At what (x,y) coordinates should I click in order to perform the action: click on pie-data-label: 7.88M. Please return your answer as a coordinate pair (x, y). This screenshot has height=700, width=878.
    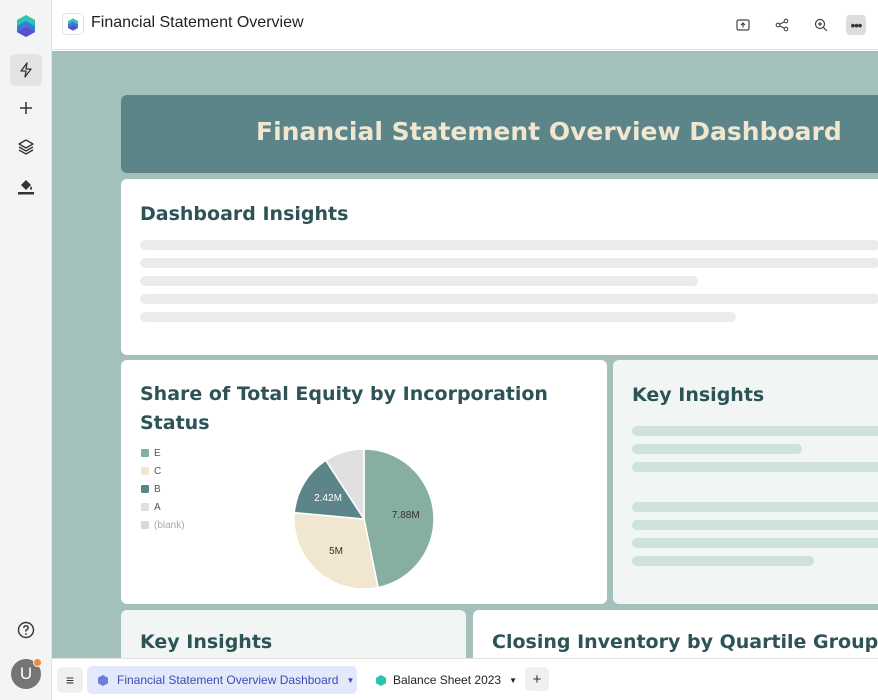
    Looking at the image, I should click on (406, 515).